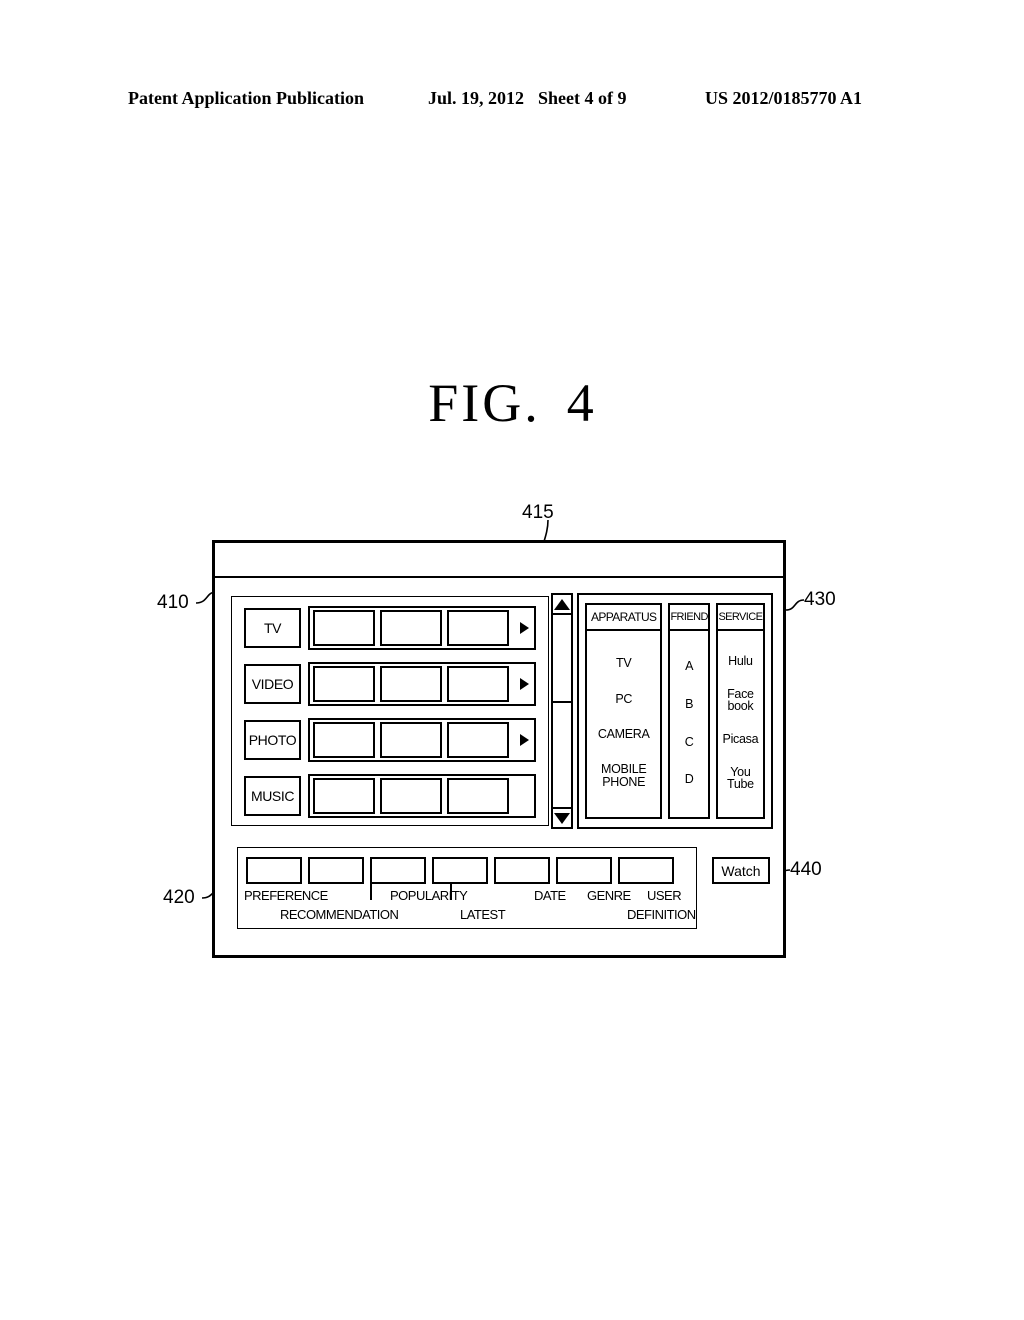 This screenshot has width=1024, height=1320. Describe the element at coordinates (476, 98) in the screenshot. I see `publication-date: Jul. 19, 2012` at that location.